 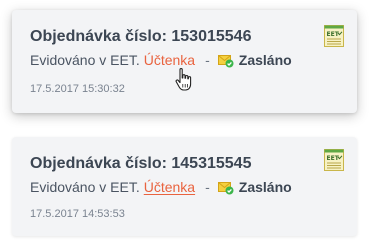 What do you see at coordinates (77, 214) in the screenshot?
I see `order-timestamp: 17.5.2017 14:53:53` at bounding box center [77, 214].